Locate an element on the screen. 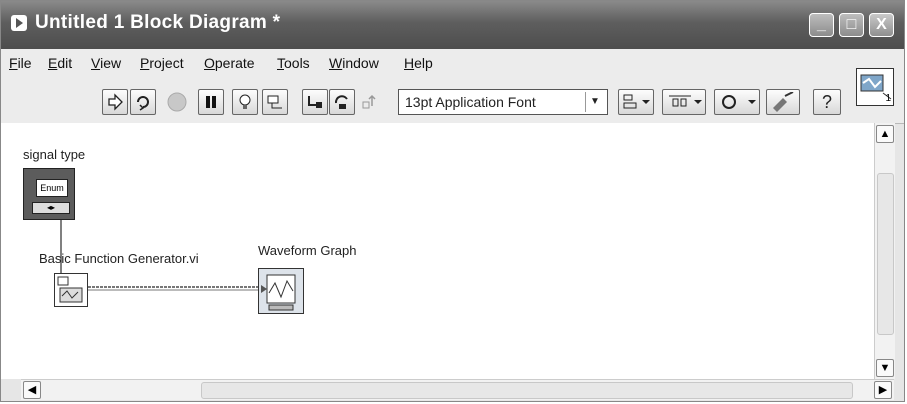 Image resolution: width=907 pixels, height=404 pixels. horizontal-scrollbar: ◀ ▶ is located at coordinates (457, 389).